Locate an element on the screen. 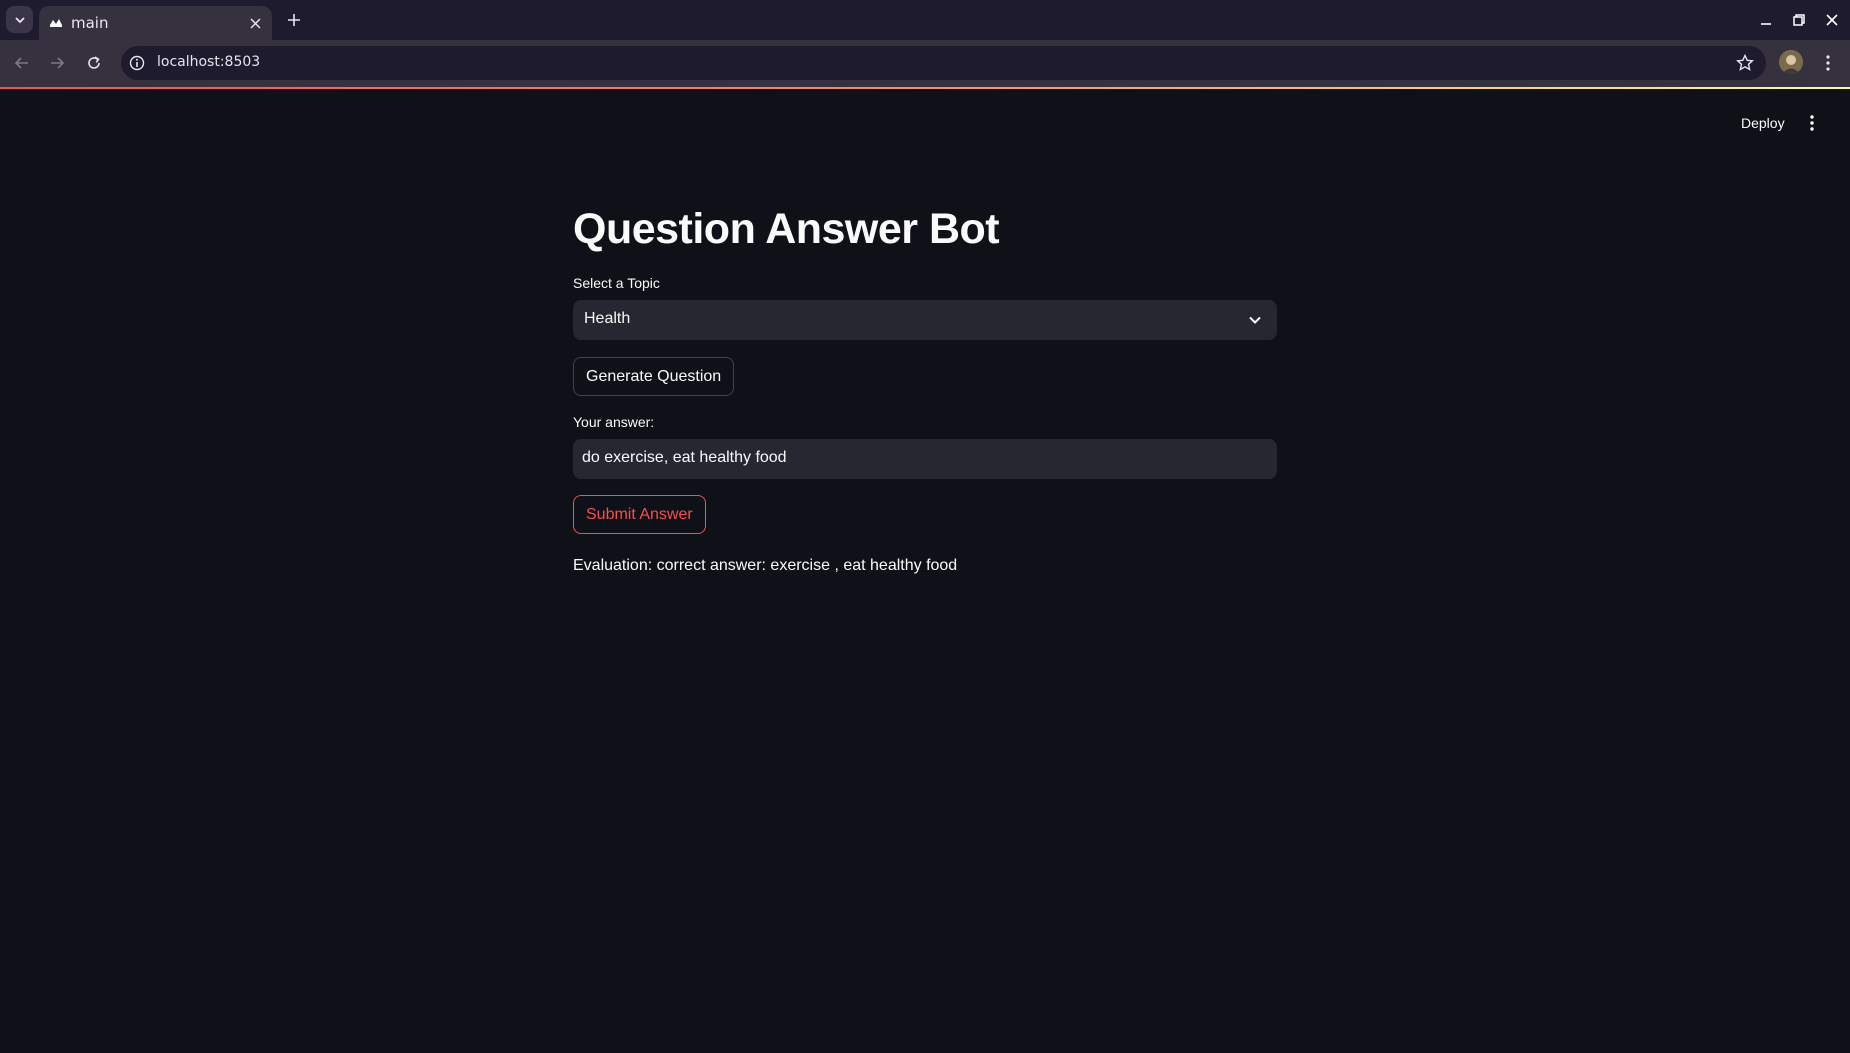  back-button is located at coordinates (22, 63).